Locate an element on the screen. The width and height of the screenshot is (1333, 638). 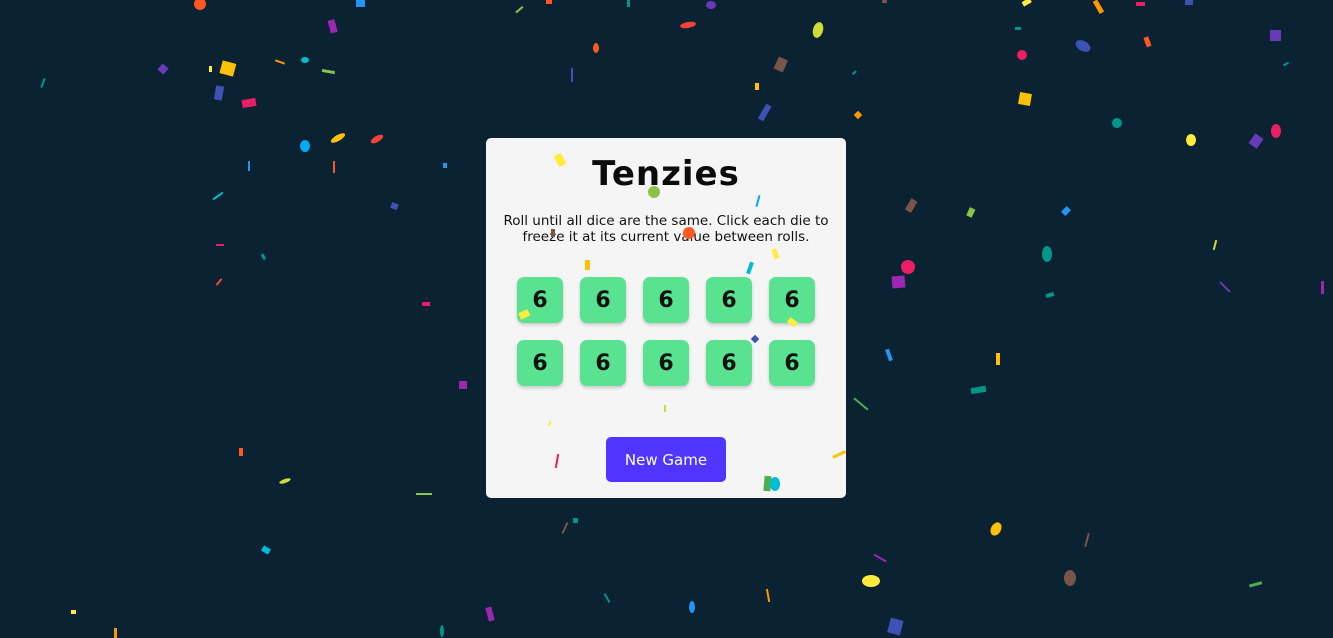
die-6: 6 is located at coordinates (540, 363).